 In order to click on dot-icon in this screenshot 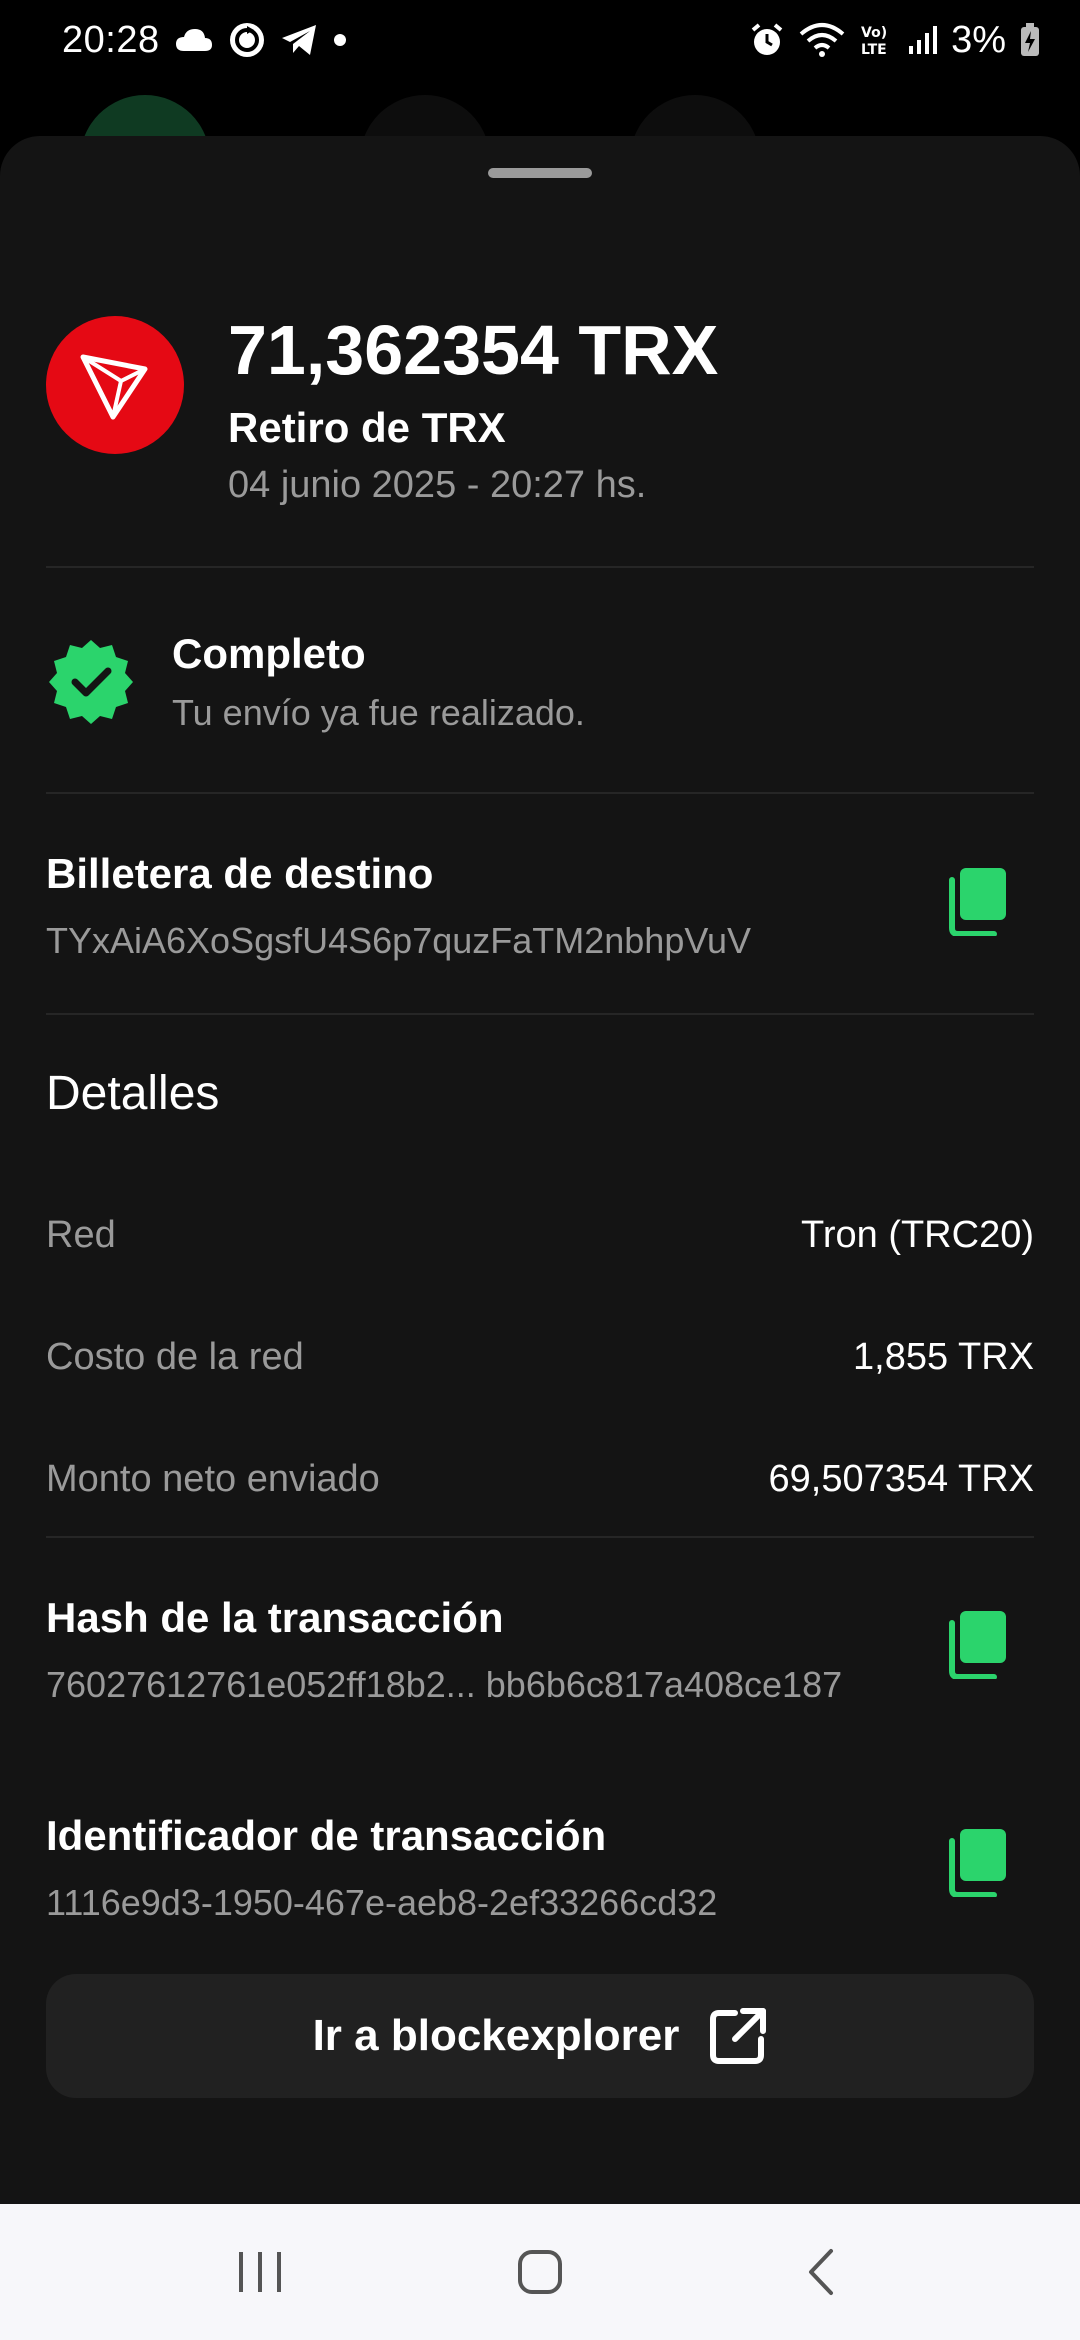, I will do `click(340, 40)`.